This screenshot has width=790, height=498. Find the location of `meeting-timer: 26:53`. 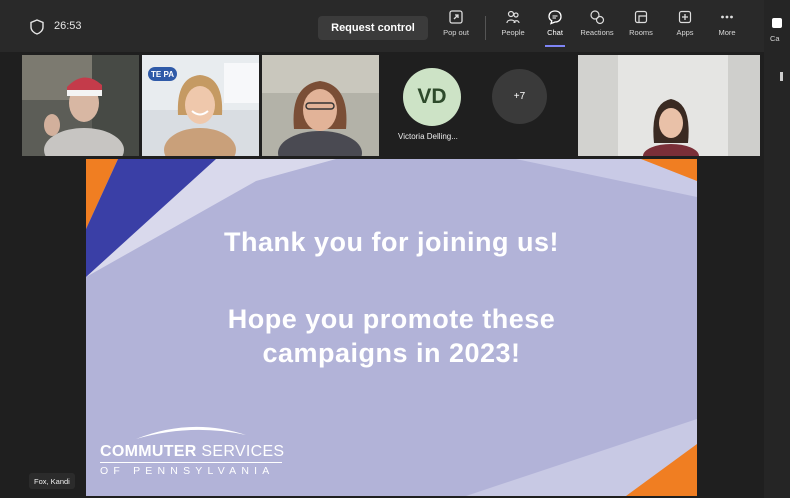

meeting-timer: 26:53 is located at coordinates (68, 26).